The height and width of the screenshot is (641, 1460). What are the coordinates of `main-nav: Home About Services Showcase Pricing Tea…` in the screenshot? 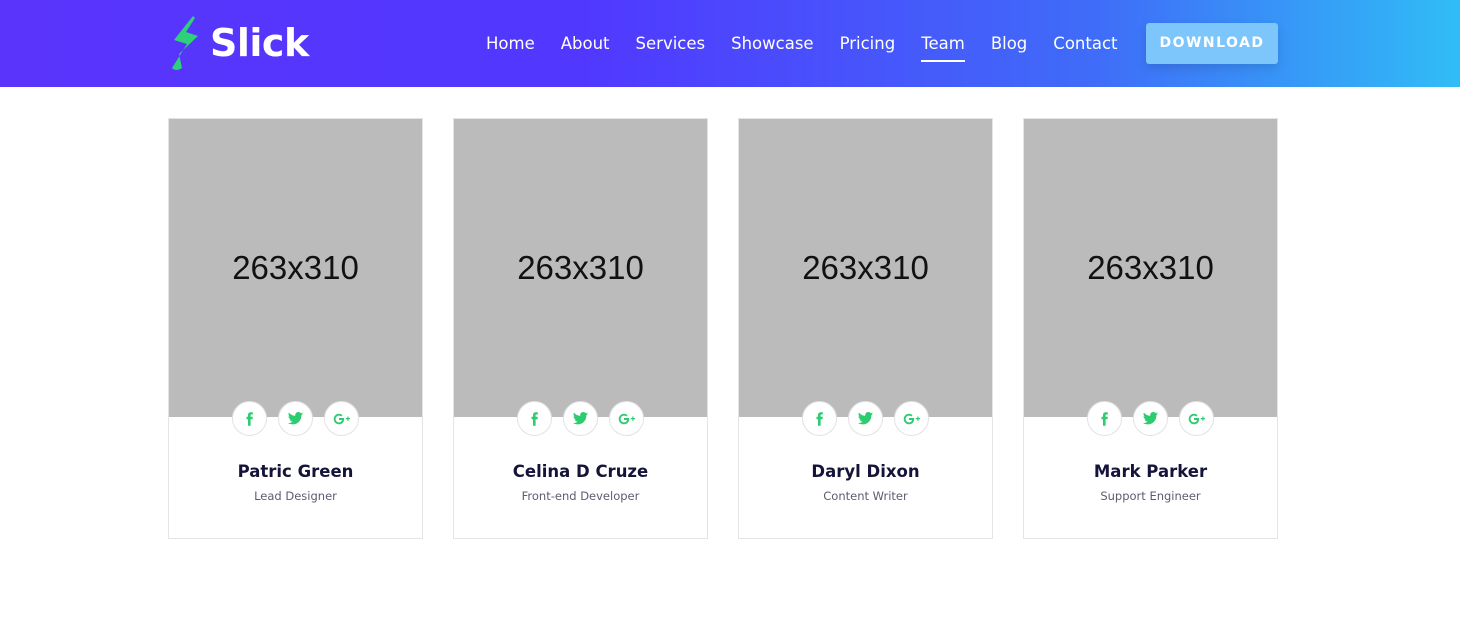 It's located at (815, 43).